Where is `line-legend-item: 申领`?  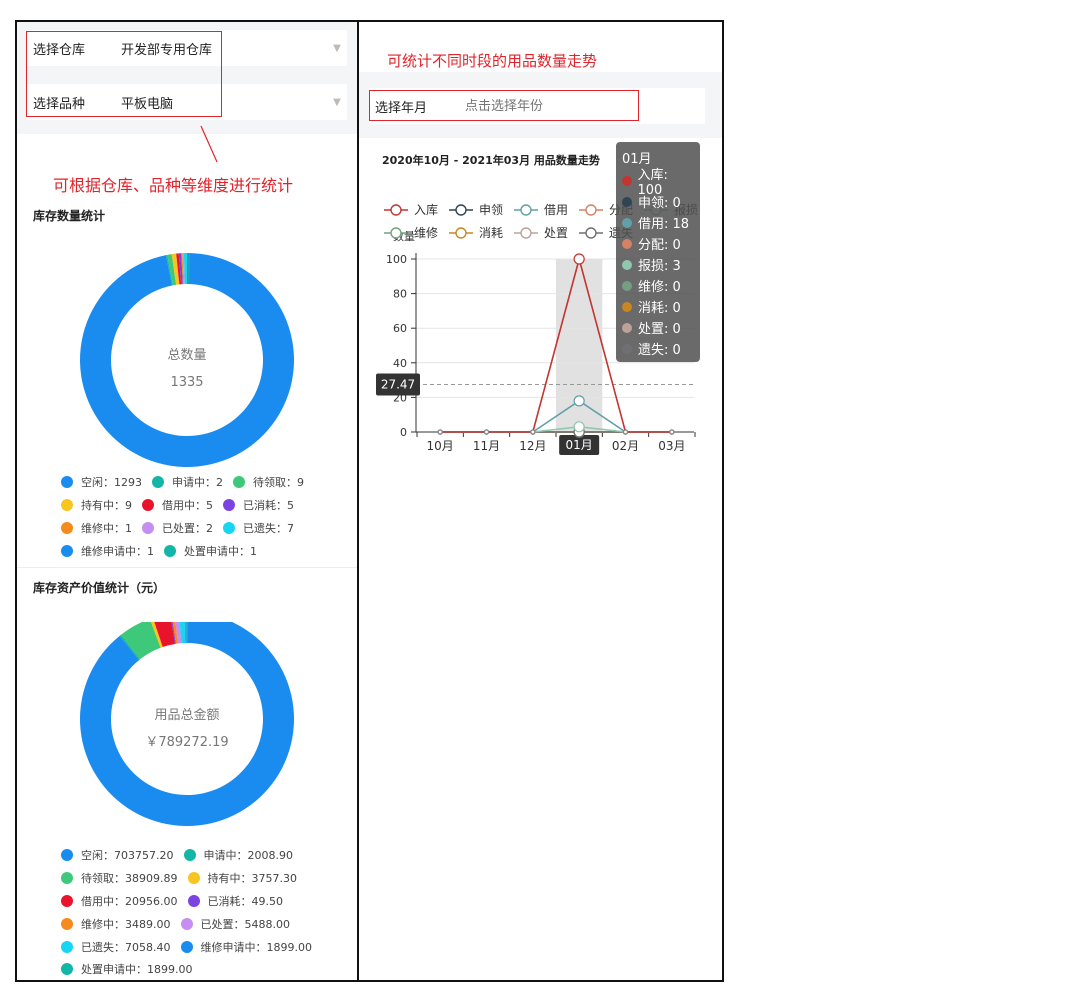 line-legend-item: 申领 is located at coordinates (476, 210).